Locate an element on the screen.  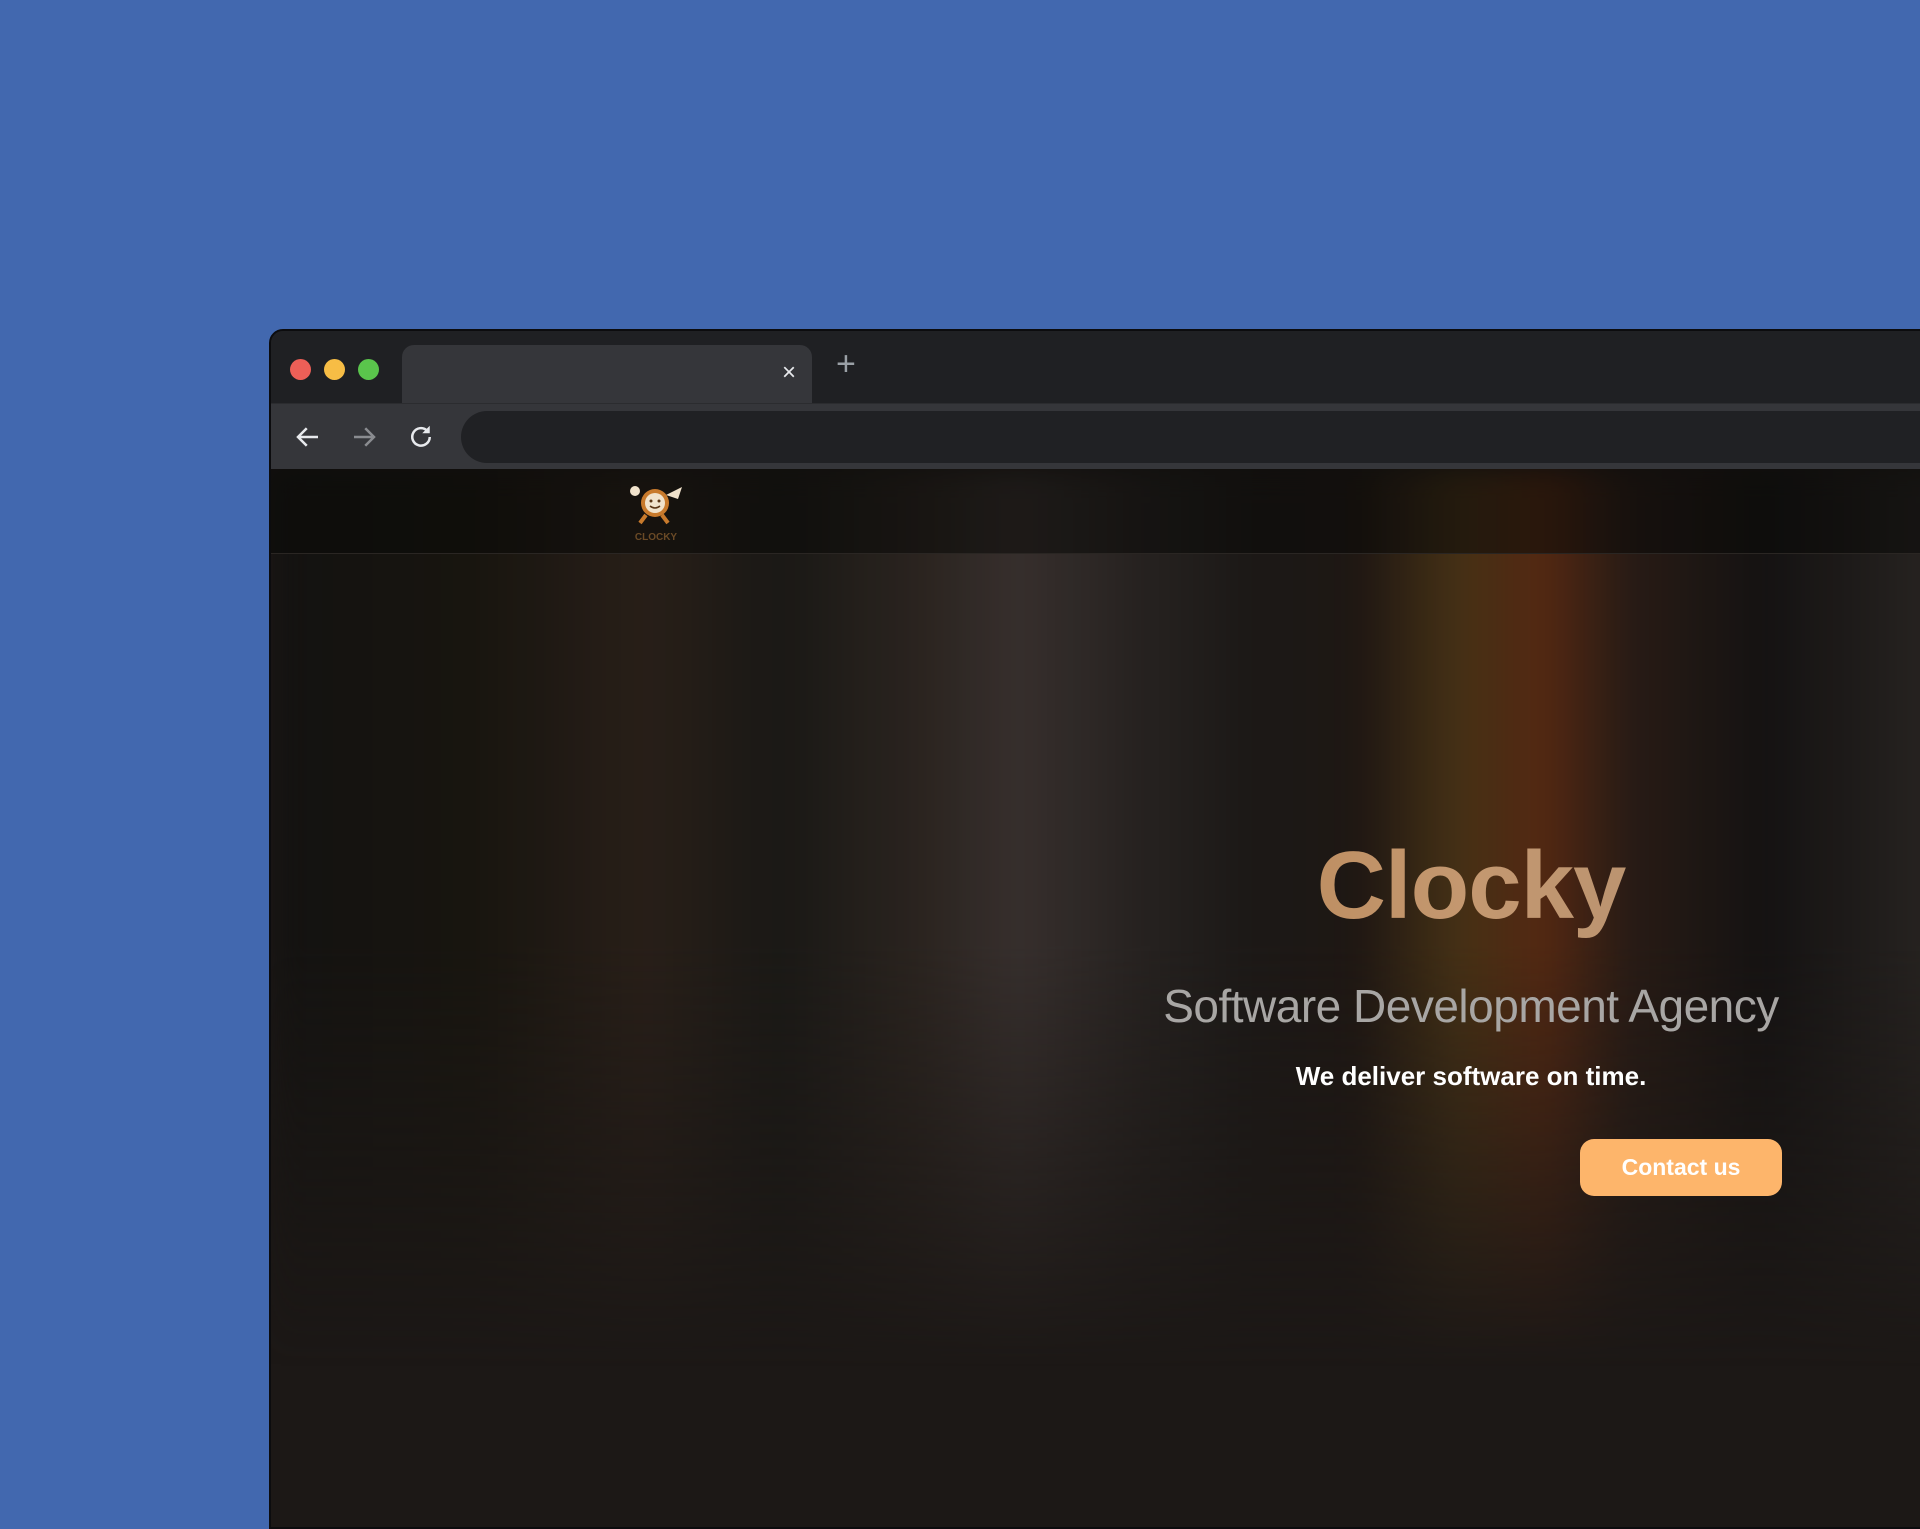
site-nav: CLOCKY is located at coordinates (1095, 511).